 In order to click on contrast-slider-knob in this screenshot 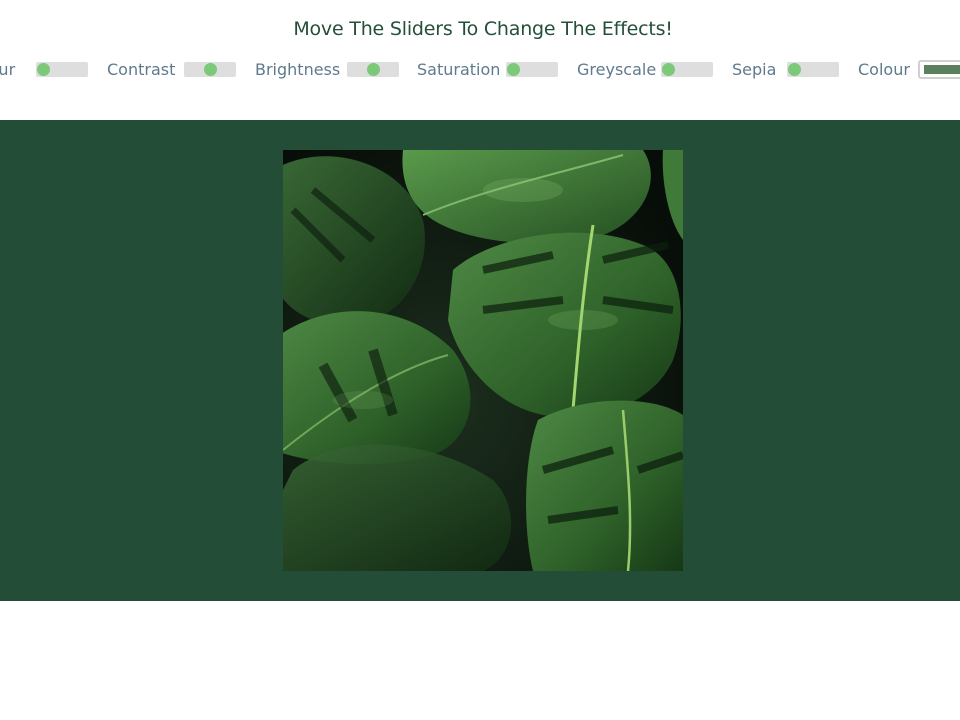, I will do `click(210, 69)`.